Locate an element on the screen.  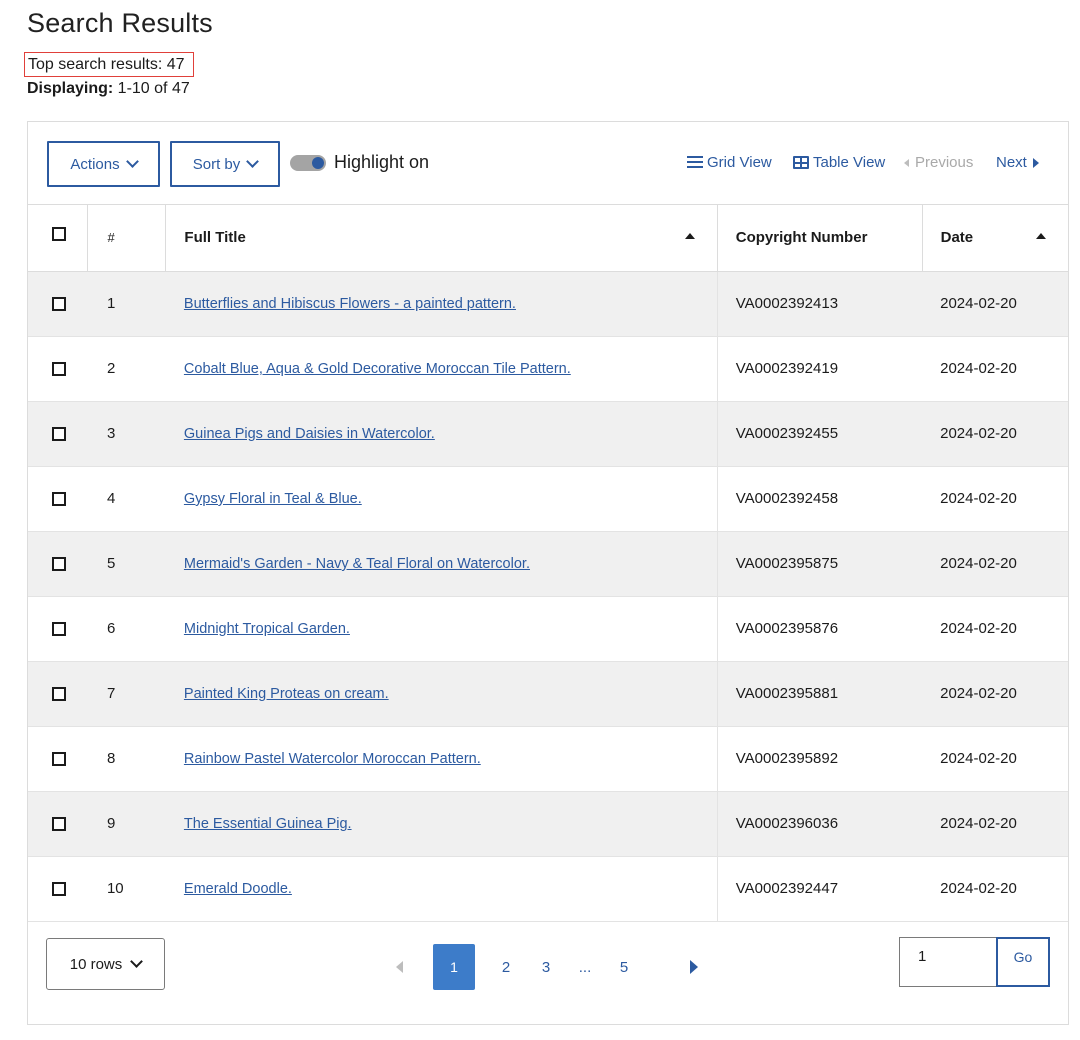
row-title-link: Emerald Doodle. is located at coordinates (238, 889).